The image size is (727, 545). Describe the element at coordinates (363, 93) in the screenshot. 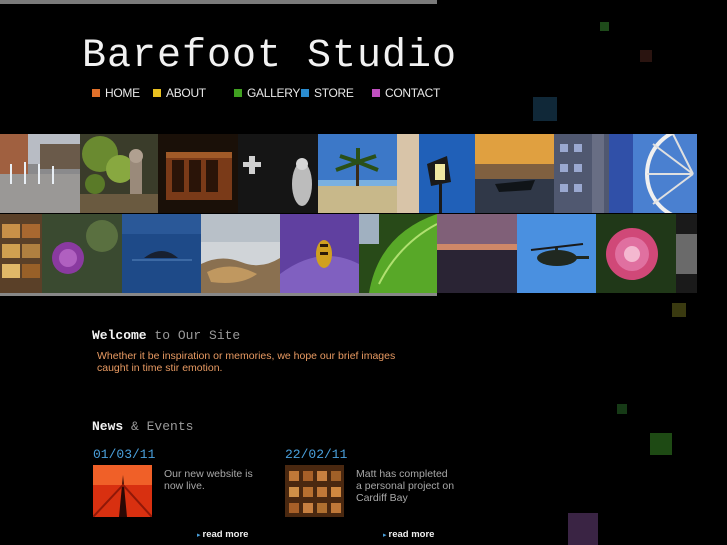

I see `main-nav: HOME ABOUT GALLERY STORE CONTACT` at that location.